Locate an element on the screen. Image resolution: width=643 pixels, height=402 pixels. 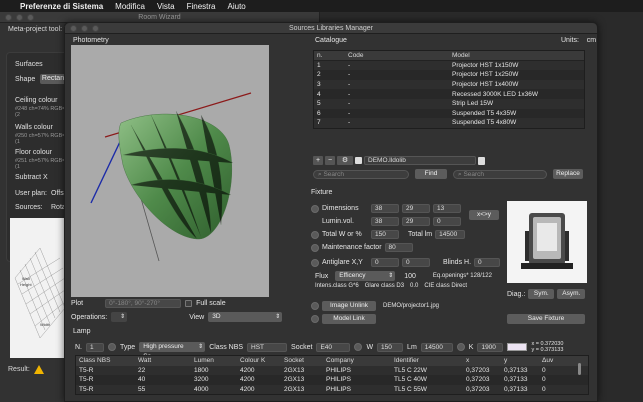
catalogue-search-row: ⌕ Search Find ⌕ Search Replace is located at coordinates (448, 174).